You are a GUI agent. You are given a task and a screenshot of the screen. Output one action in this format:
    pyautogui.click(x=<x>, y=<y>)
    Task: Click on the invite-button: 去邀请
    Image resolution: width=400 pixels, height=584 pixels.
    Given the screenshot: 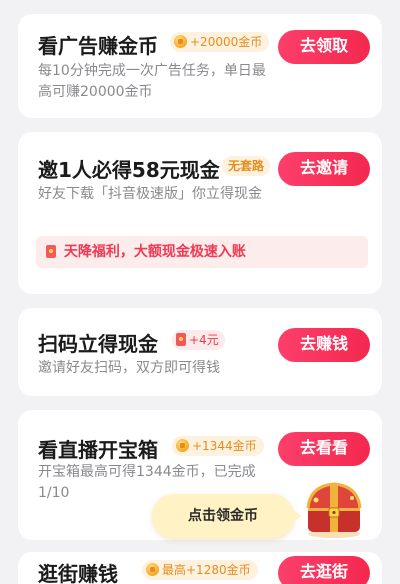 What is the action you would take?
    pyautogui.click(x=324, y=169)
    